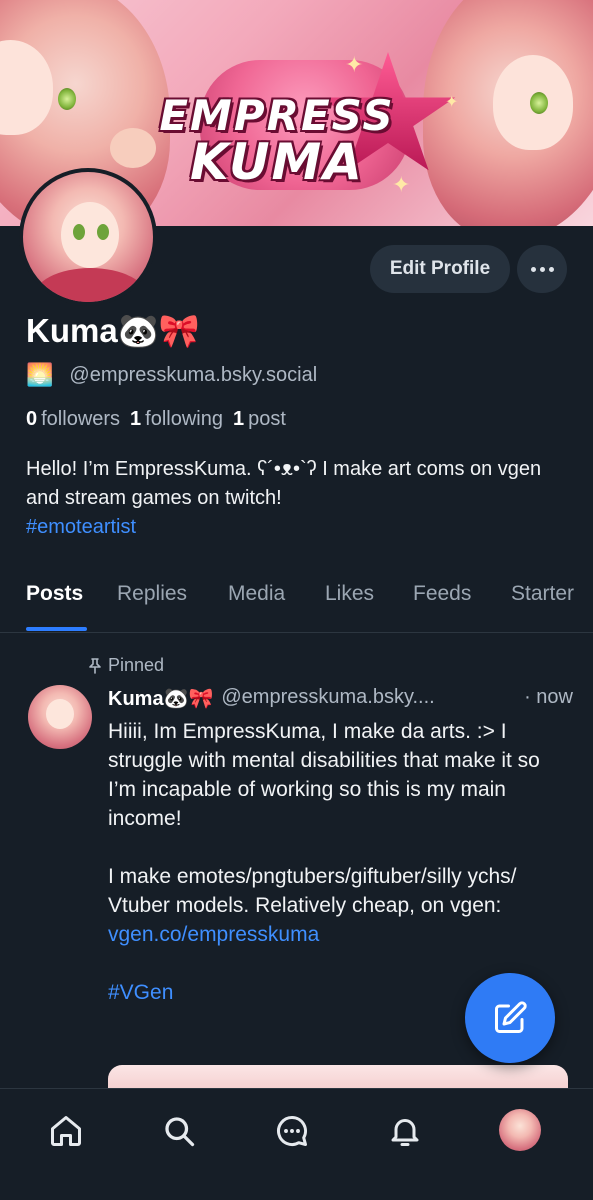  I want to click on nav-search, so click(179, 1131).